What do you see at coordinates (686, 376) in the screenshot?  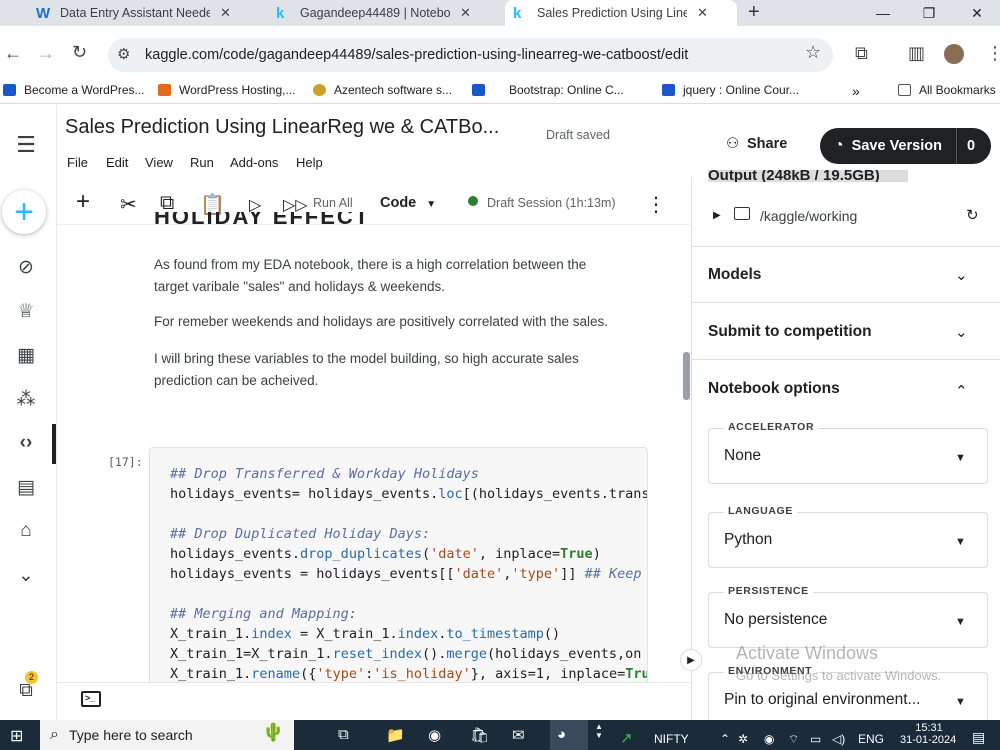 I see `cells-scrollbar` at bounding box center [686, 376].